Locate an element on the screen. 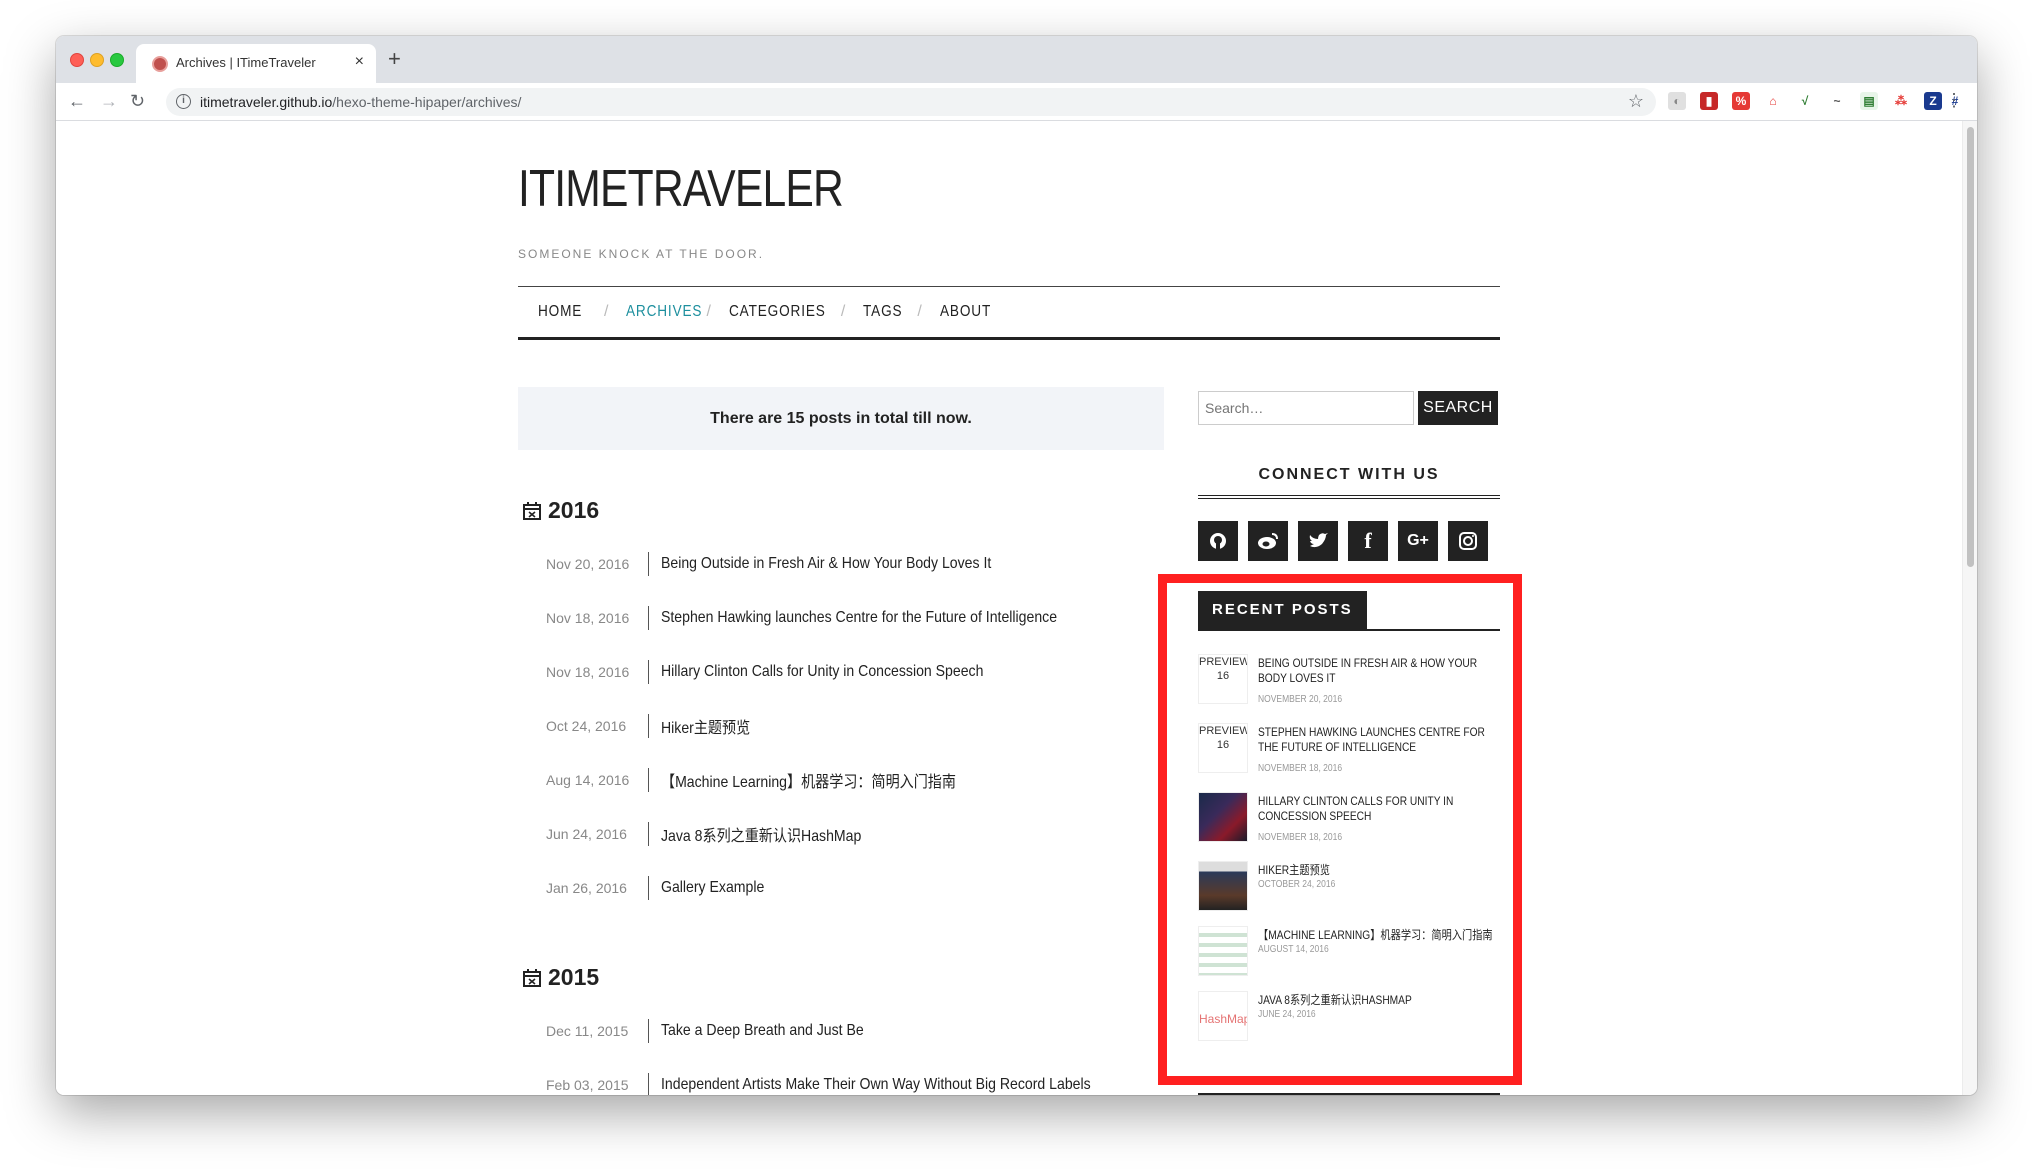 The image size is (2032, 1169). browser-tab: Archives | ITimeTraveler × is located at coordinates (256, 63).